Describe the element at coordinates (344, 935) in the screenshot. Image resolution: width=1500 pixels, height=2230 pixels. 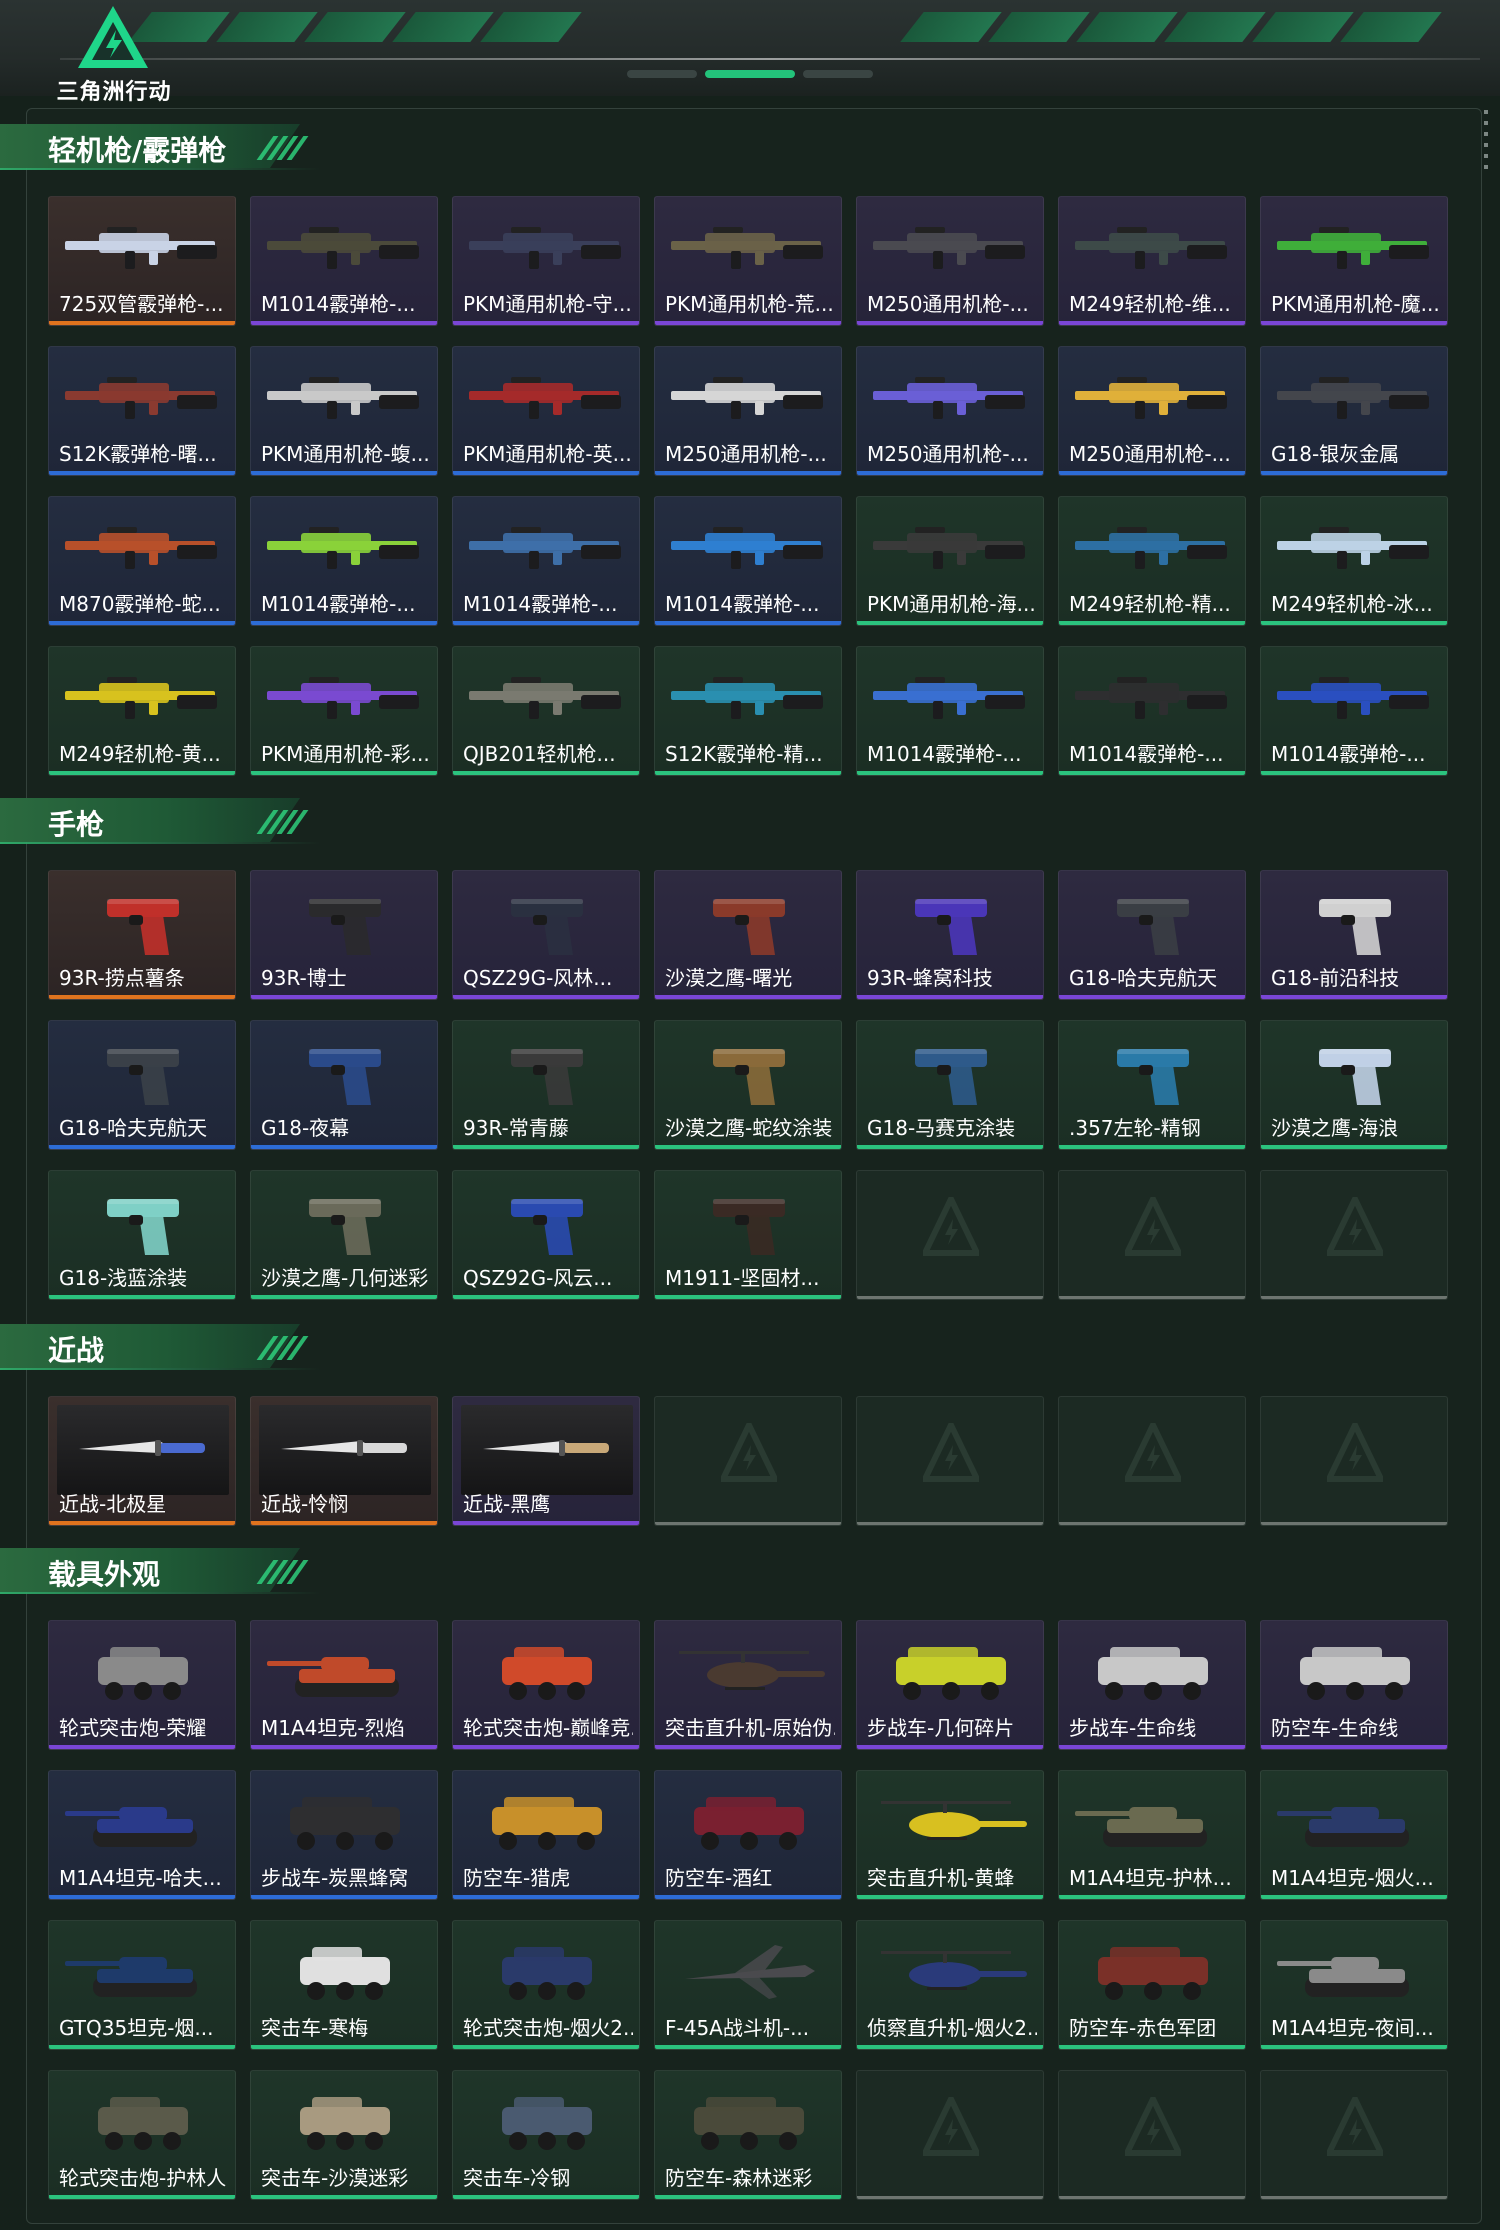
I see `item-card: 93R-博士` at that location.